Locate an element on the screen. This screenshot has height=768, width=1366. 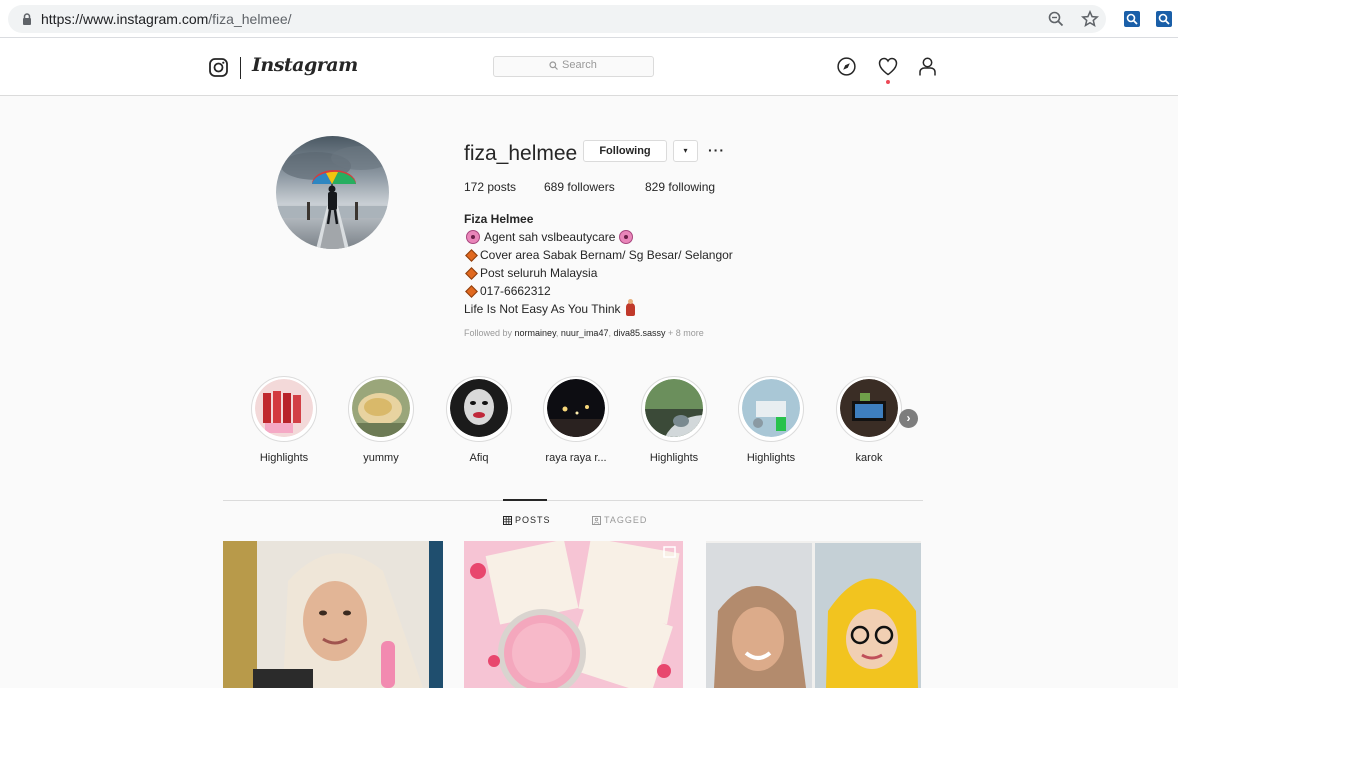
active-tab-indicator is located at coordinates (525, 500).